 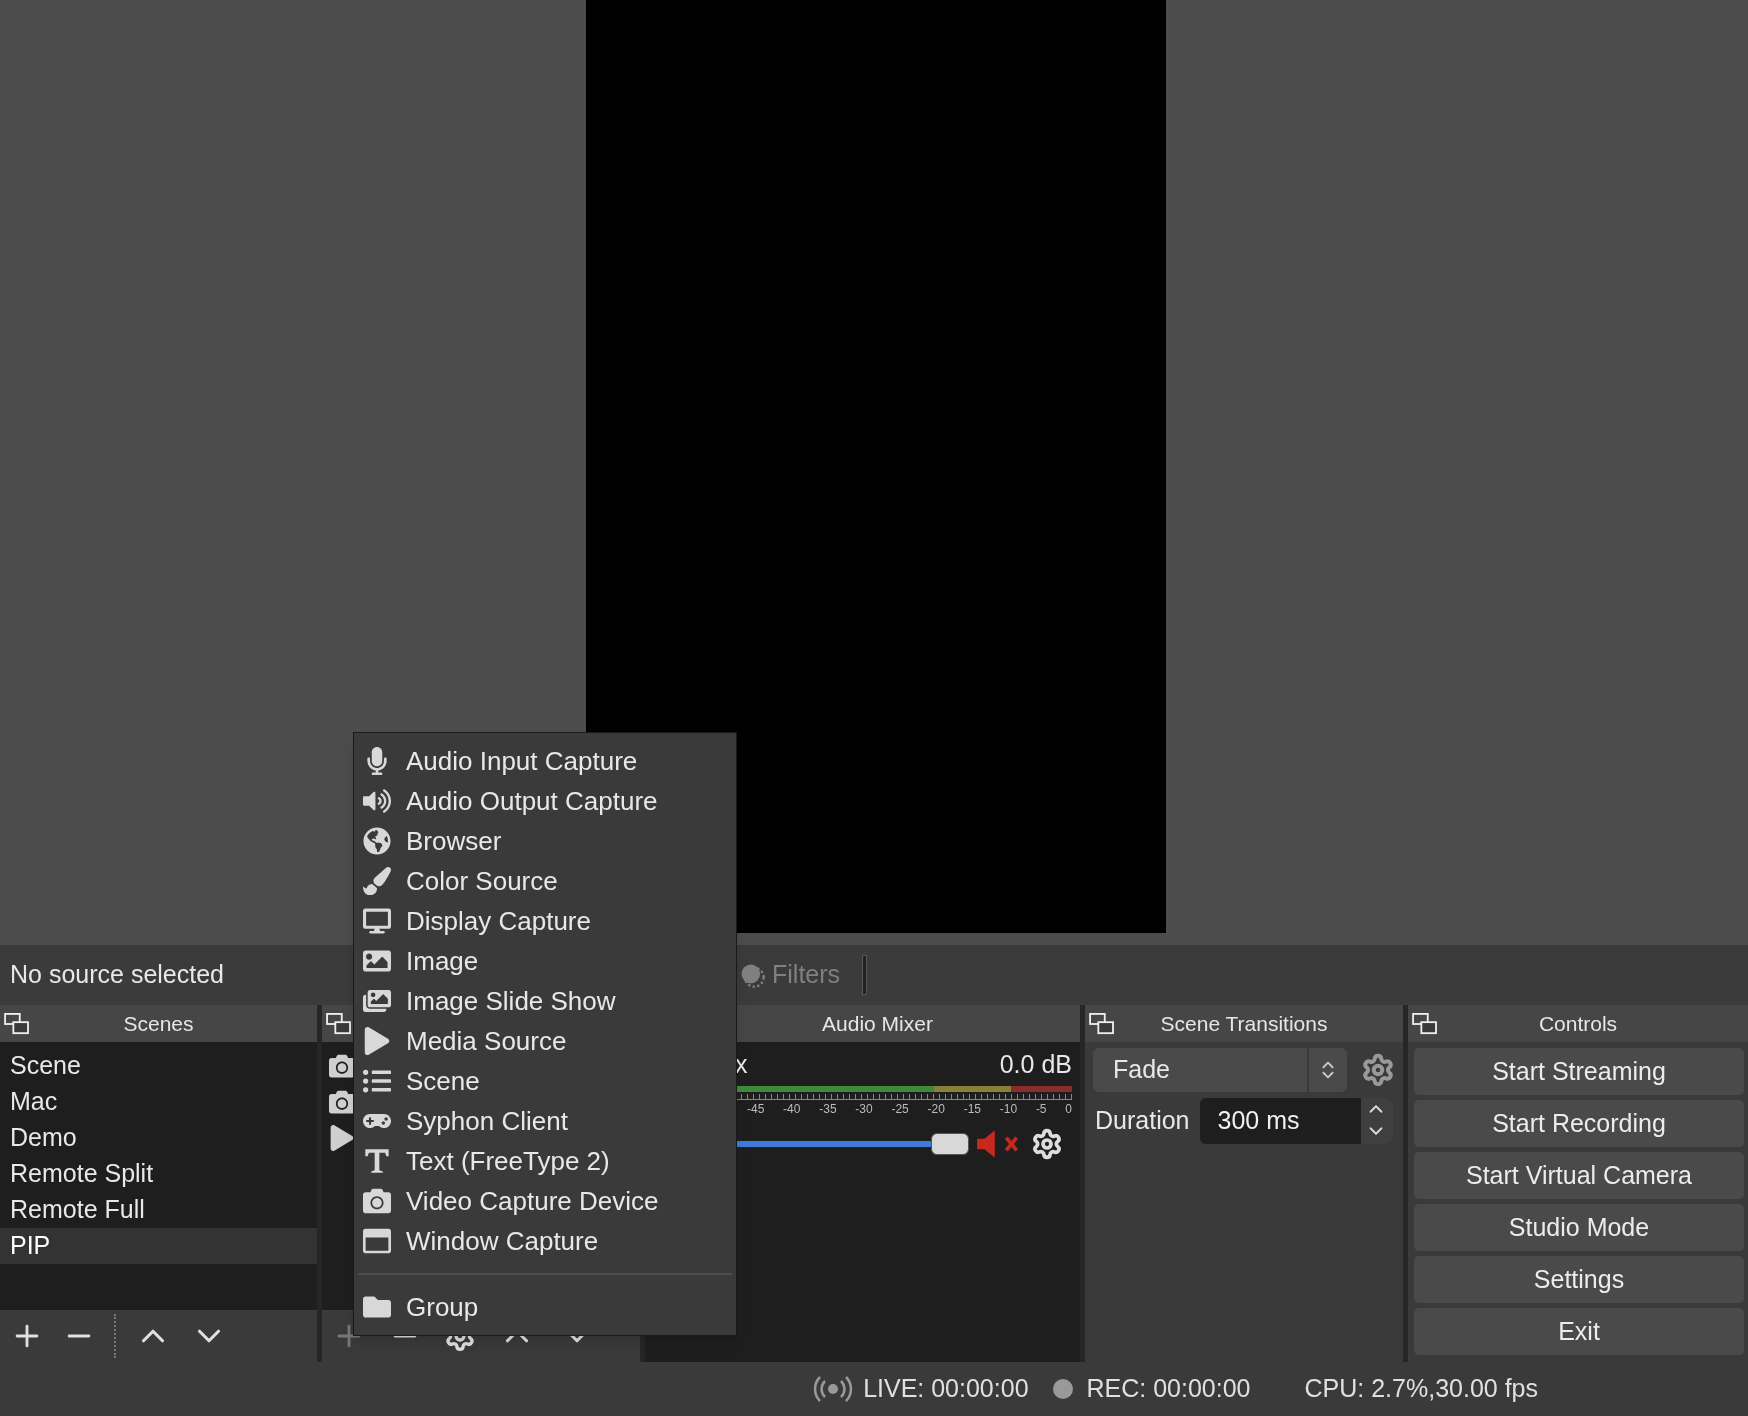 What do you see at coordinates (1047, 1144) in the screenshot?
I see `settings-icon` at bounding box center [1047, 1144].